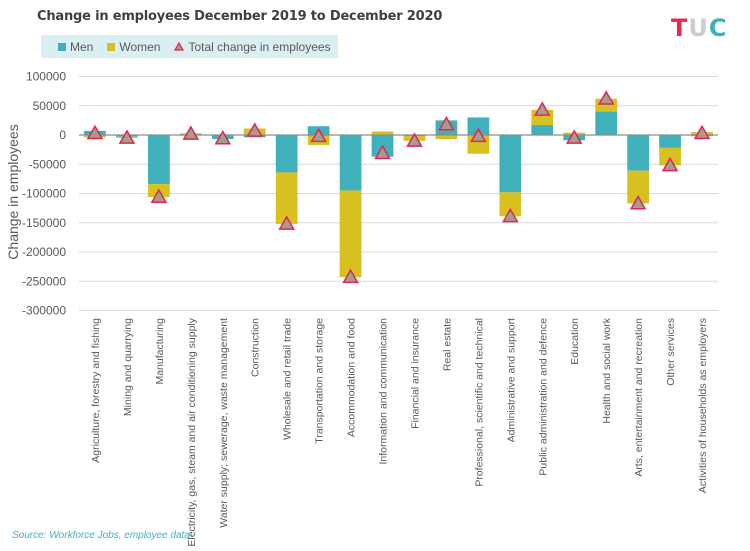  Describe the element at coordinates (415, 373) in the screenshot. I see `x-tick-label: Financial and insurance` at that location.